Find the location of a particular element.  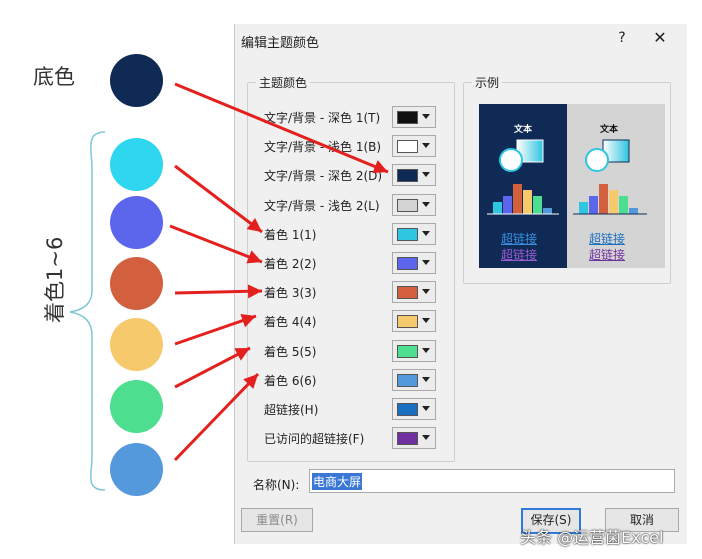

accent-bracket is located at coordinates (87, 311).